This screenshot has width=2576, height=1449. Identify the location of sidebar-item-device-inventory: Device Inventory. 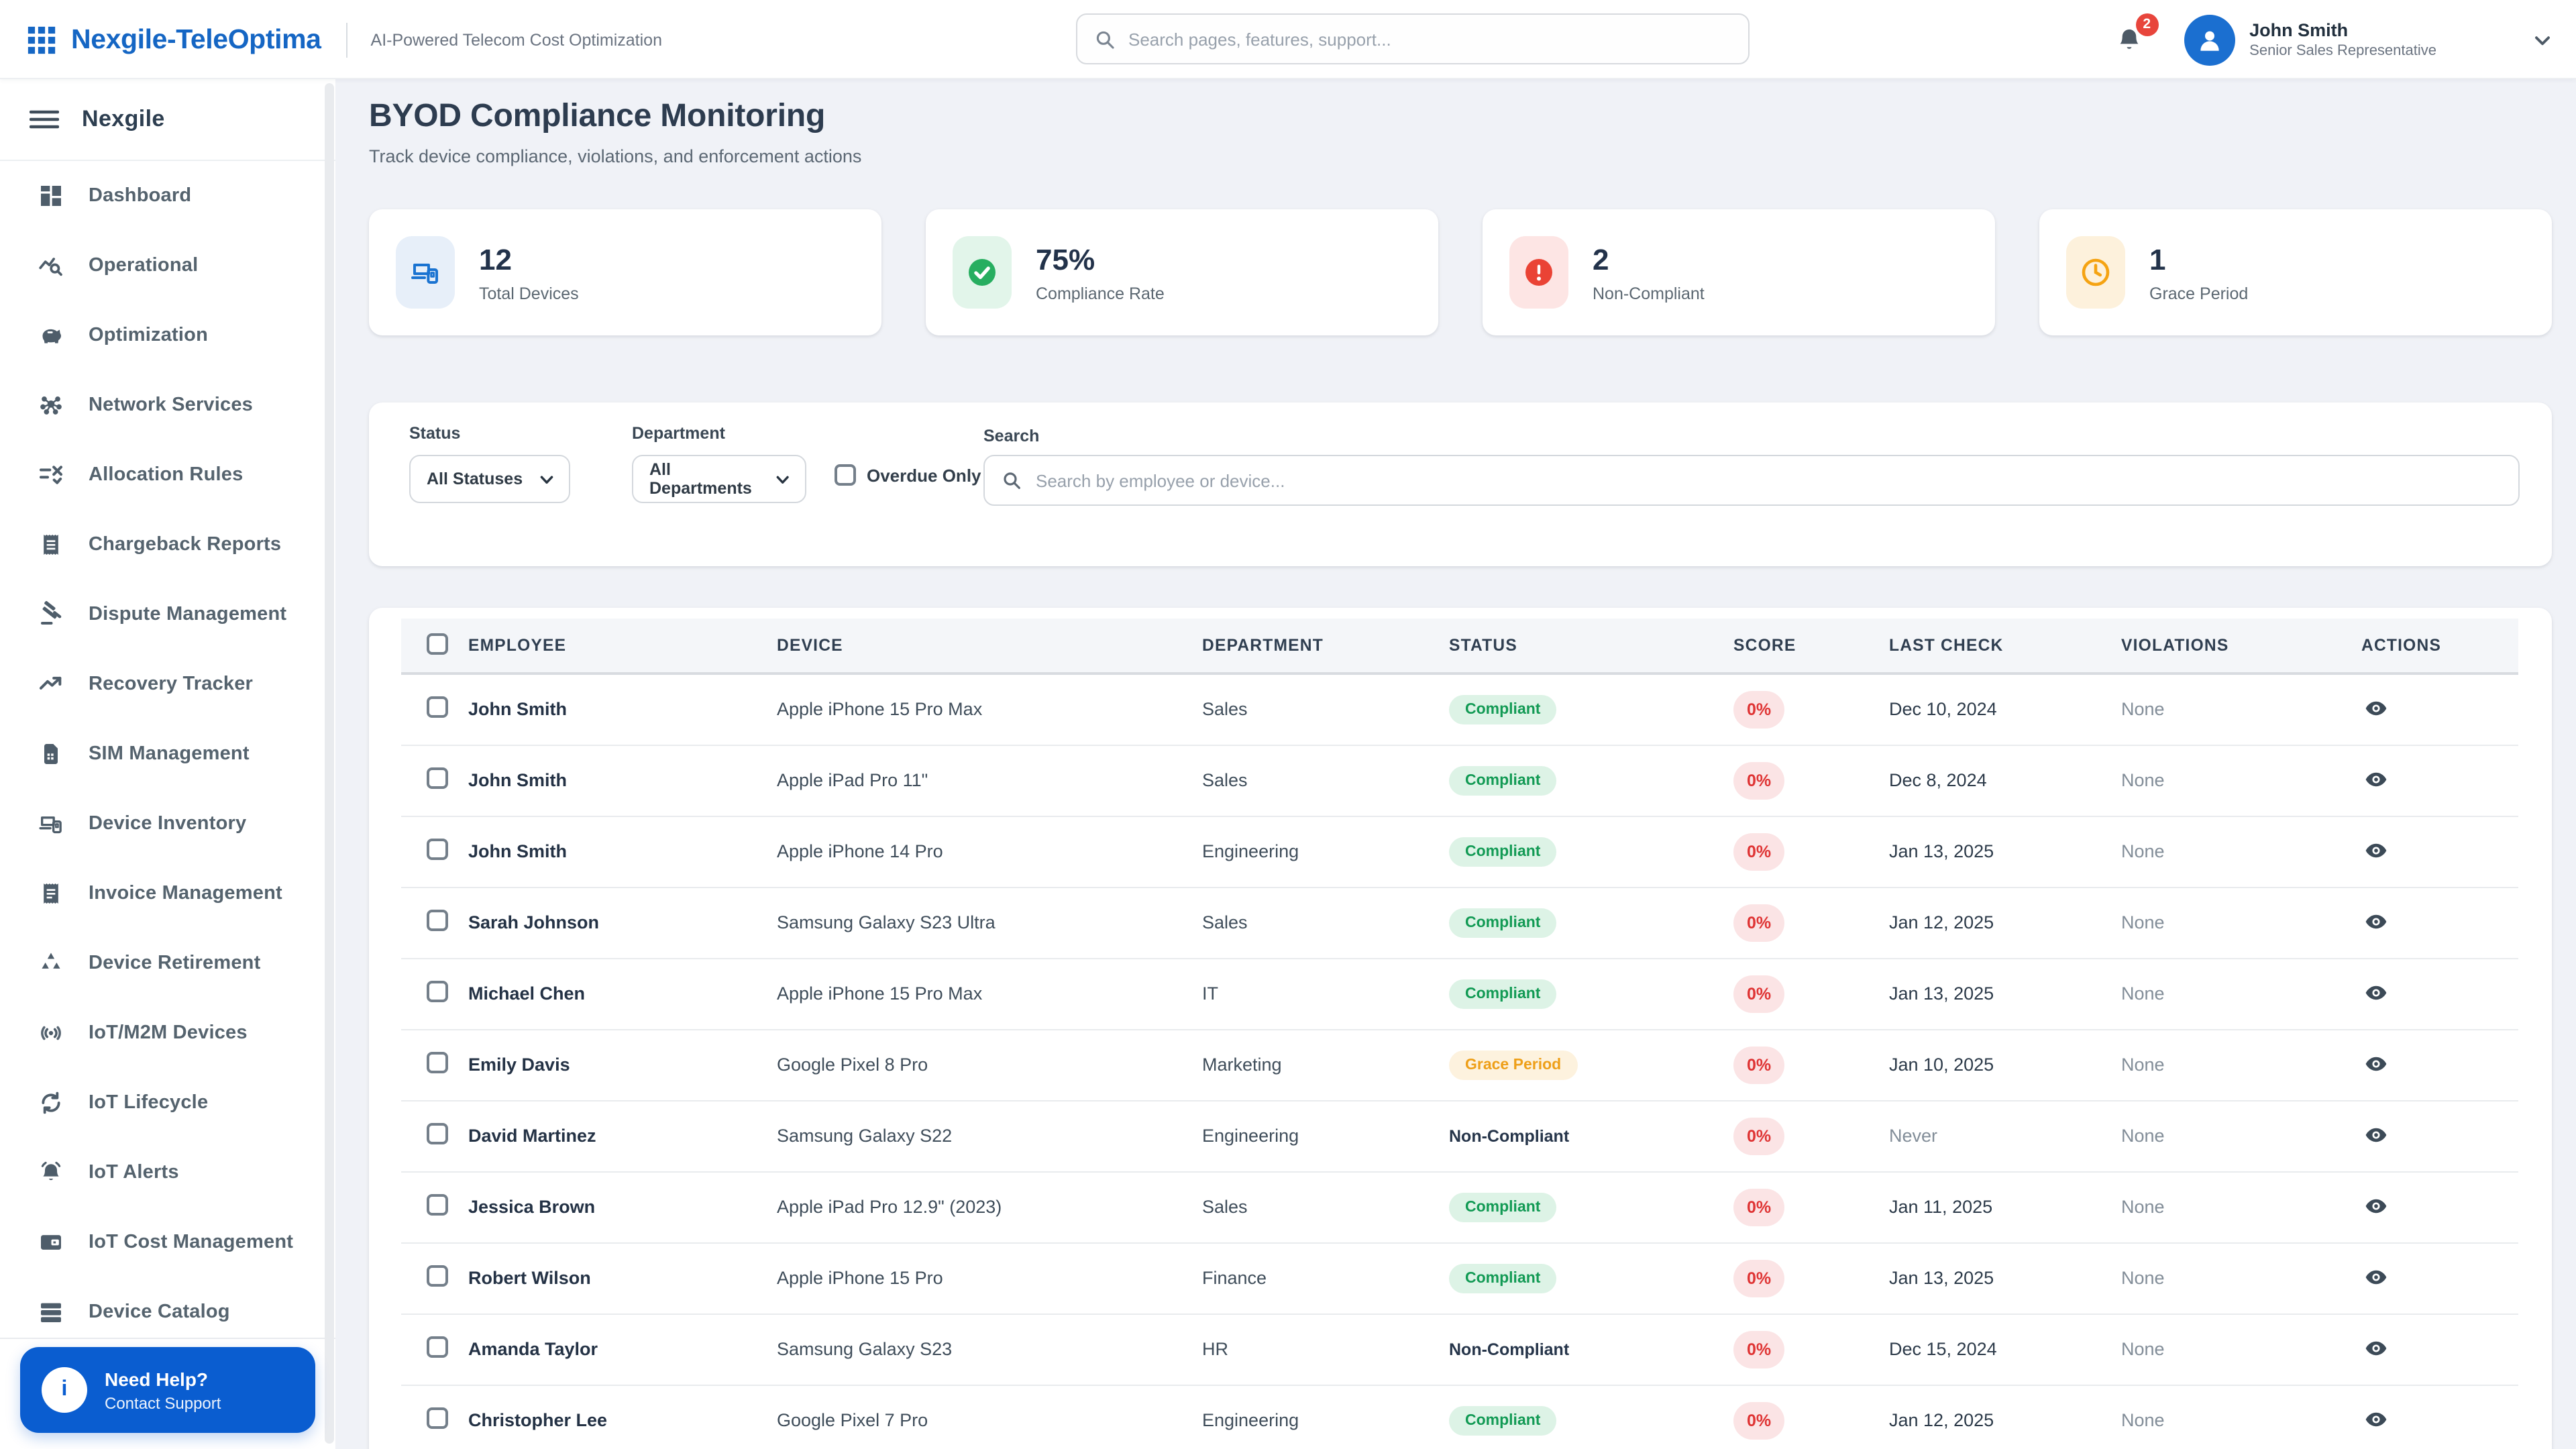
(167, 824).